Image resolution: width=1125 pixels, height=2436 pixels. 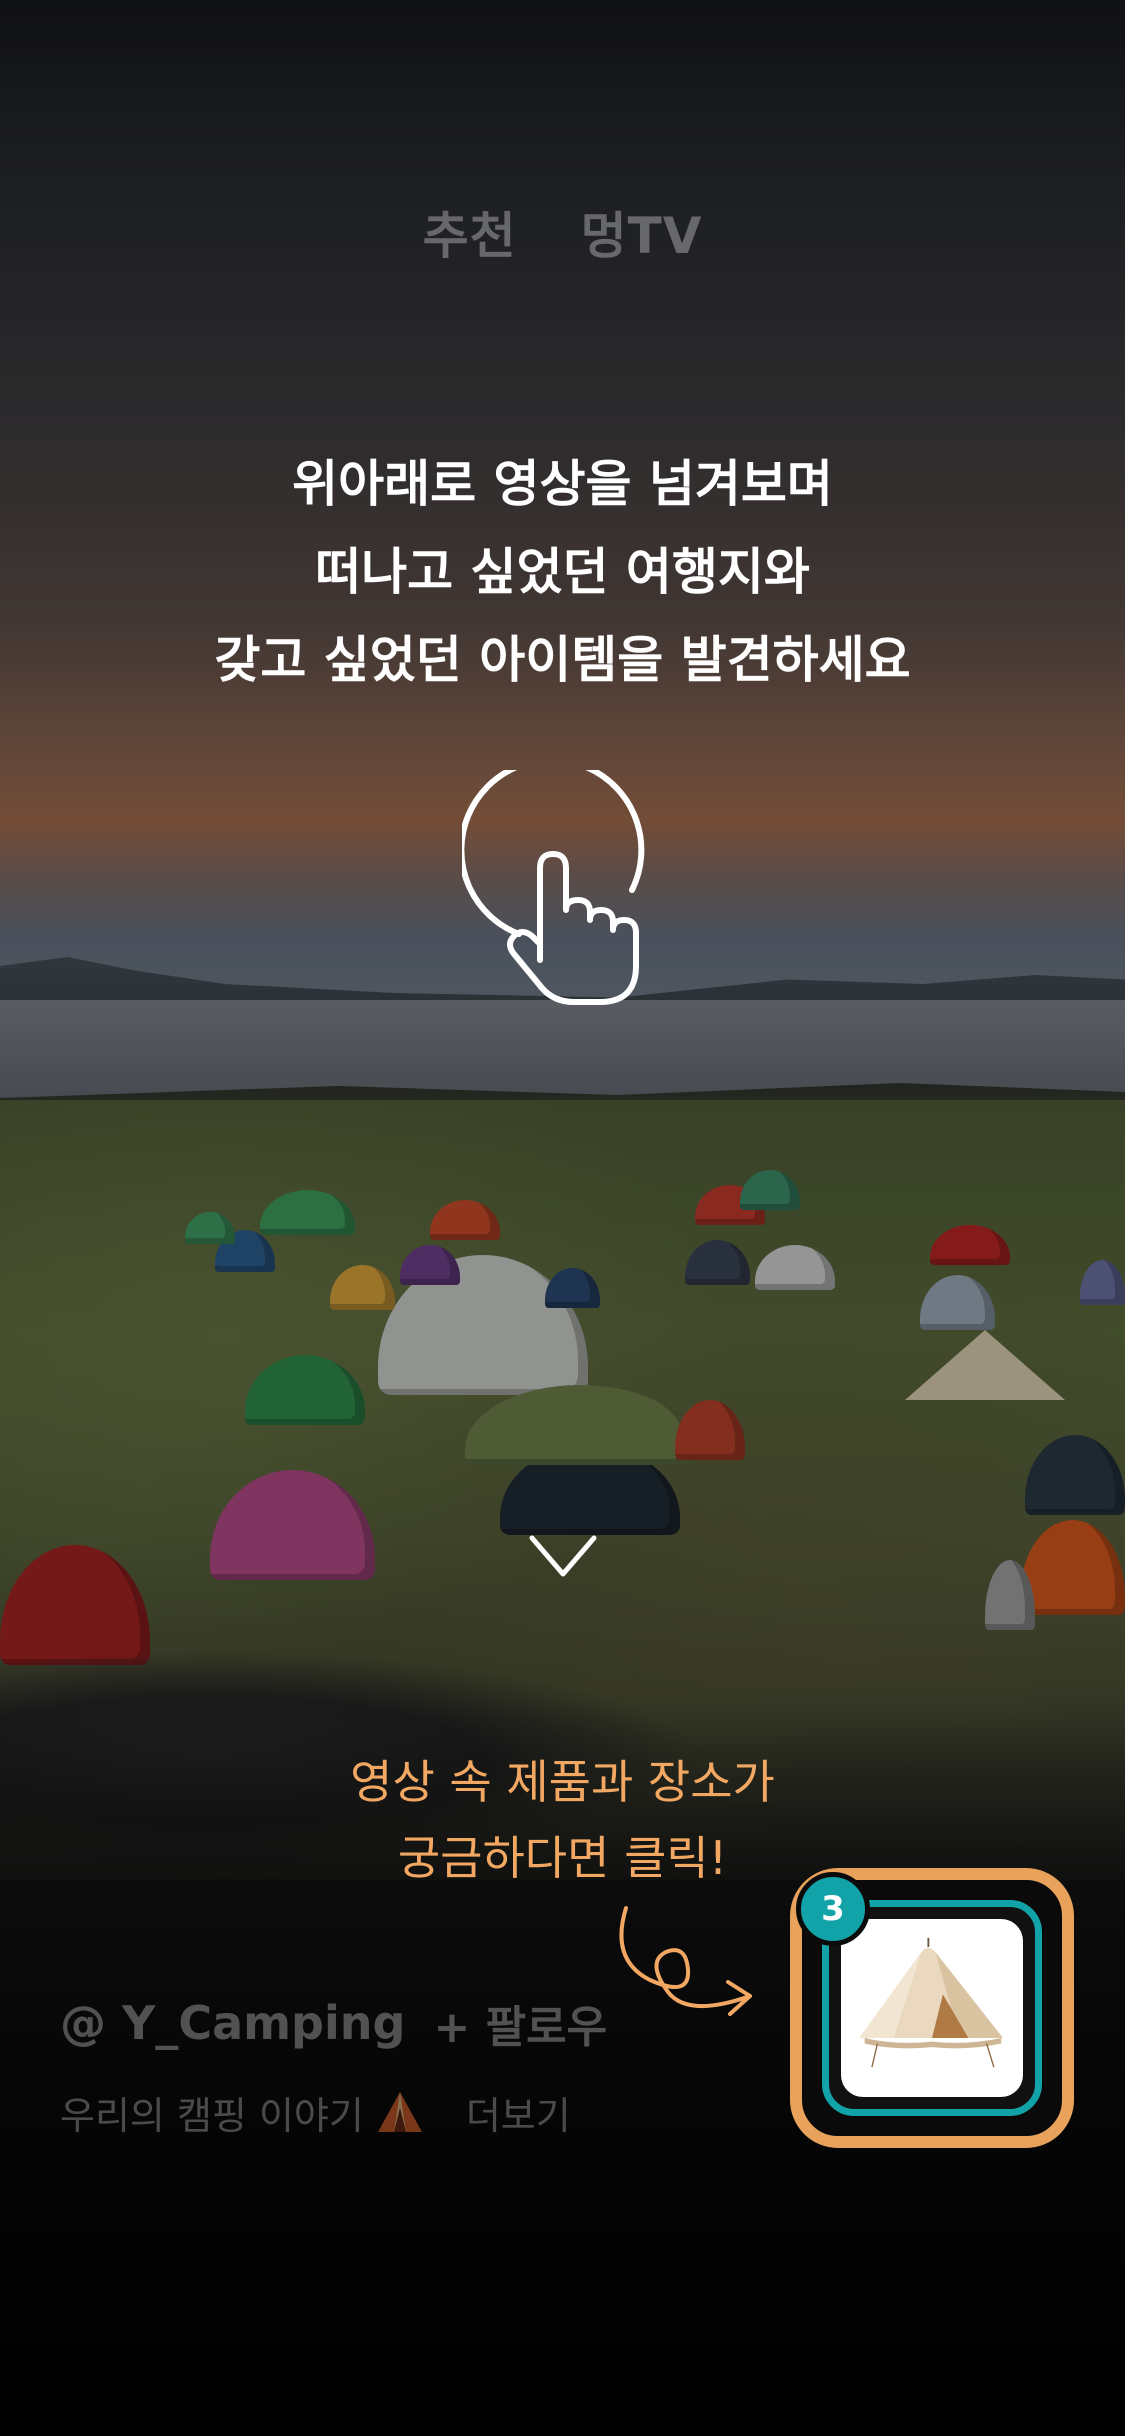 I want to click on more-link: 더보기, so click(x=518, y=2112).